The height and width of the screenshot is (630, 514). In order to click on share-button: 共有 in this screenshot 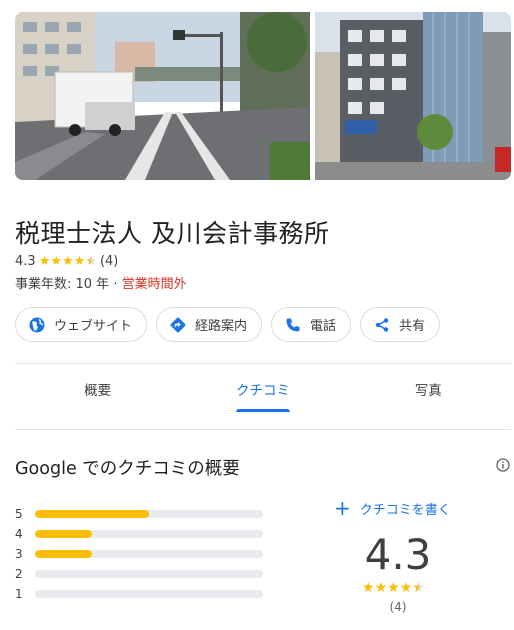, I will do `click(400, 324)`.